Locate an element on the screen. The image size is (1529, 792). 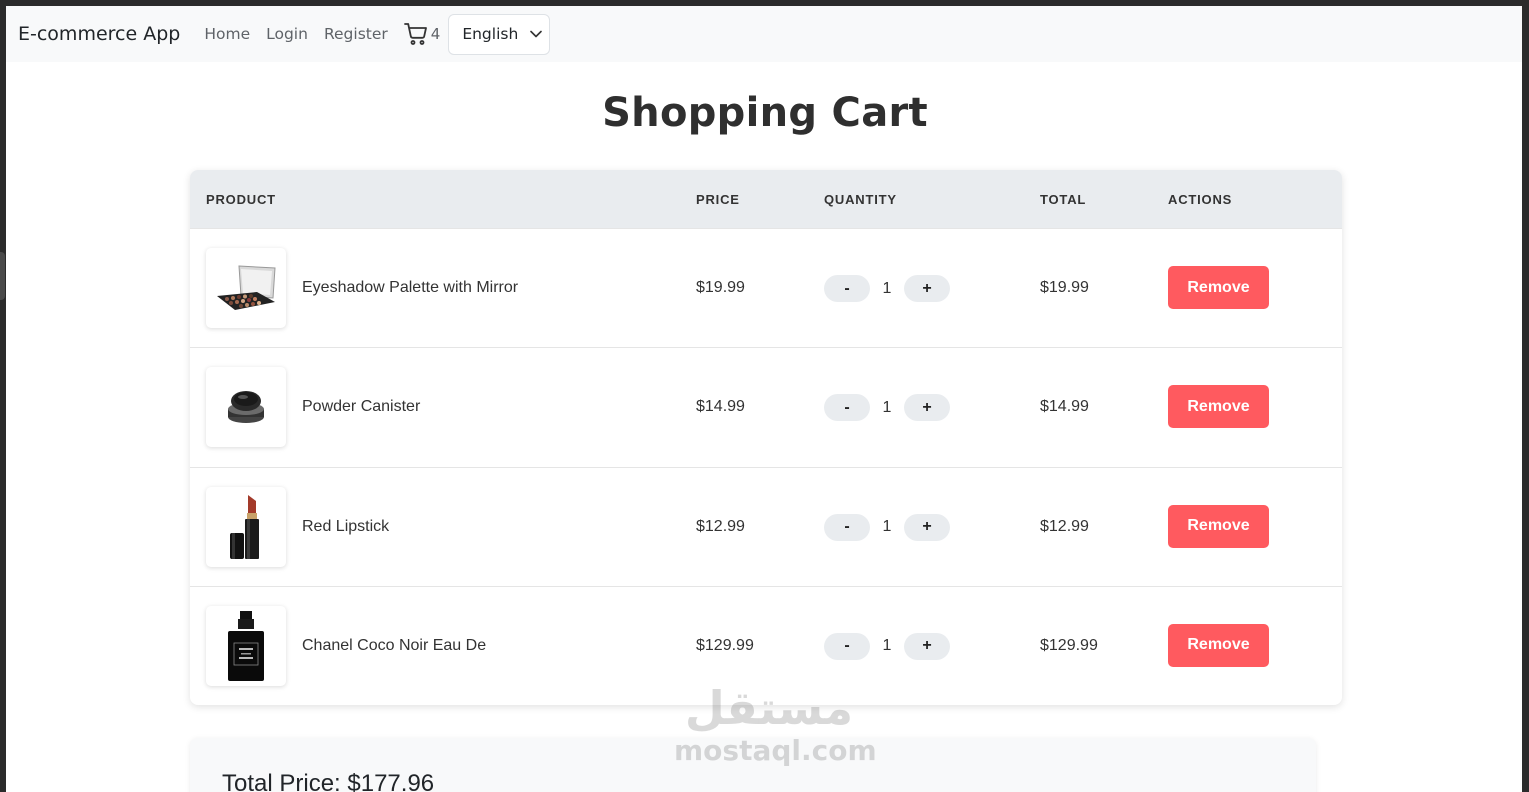
header-product: PRODUCT is located at coordinates (241, 199).